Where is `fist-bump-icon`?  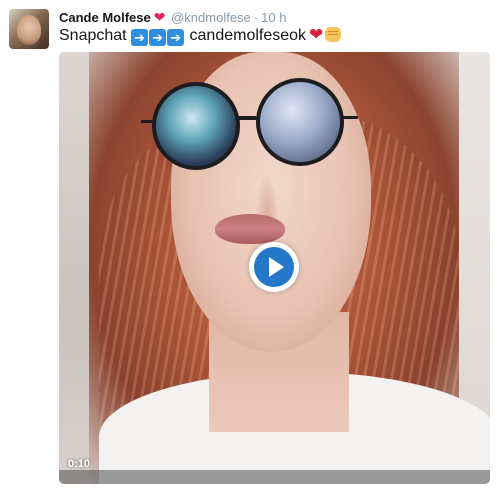 fist-bump-icon is located at coordinates (333, 34).